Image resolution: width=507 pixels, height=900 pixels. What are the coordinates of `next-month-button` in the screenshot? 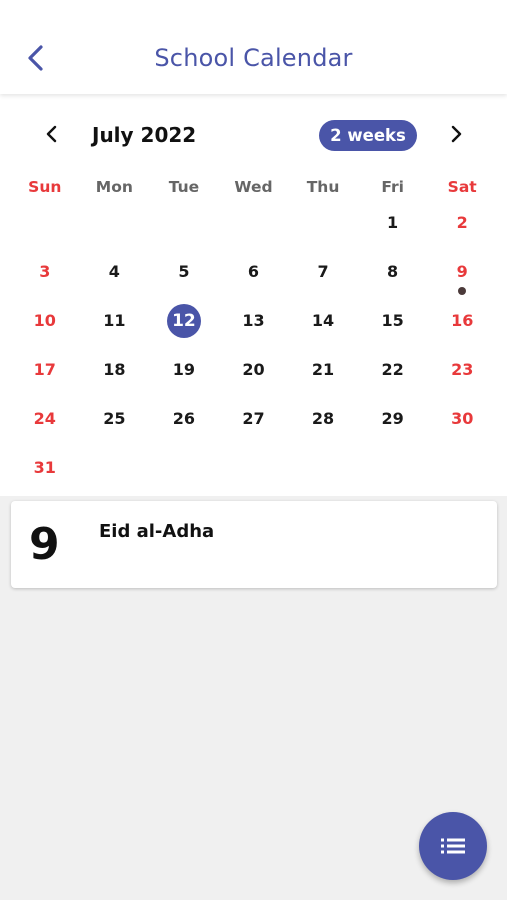 It's located at (456, 134).